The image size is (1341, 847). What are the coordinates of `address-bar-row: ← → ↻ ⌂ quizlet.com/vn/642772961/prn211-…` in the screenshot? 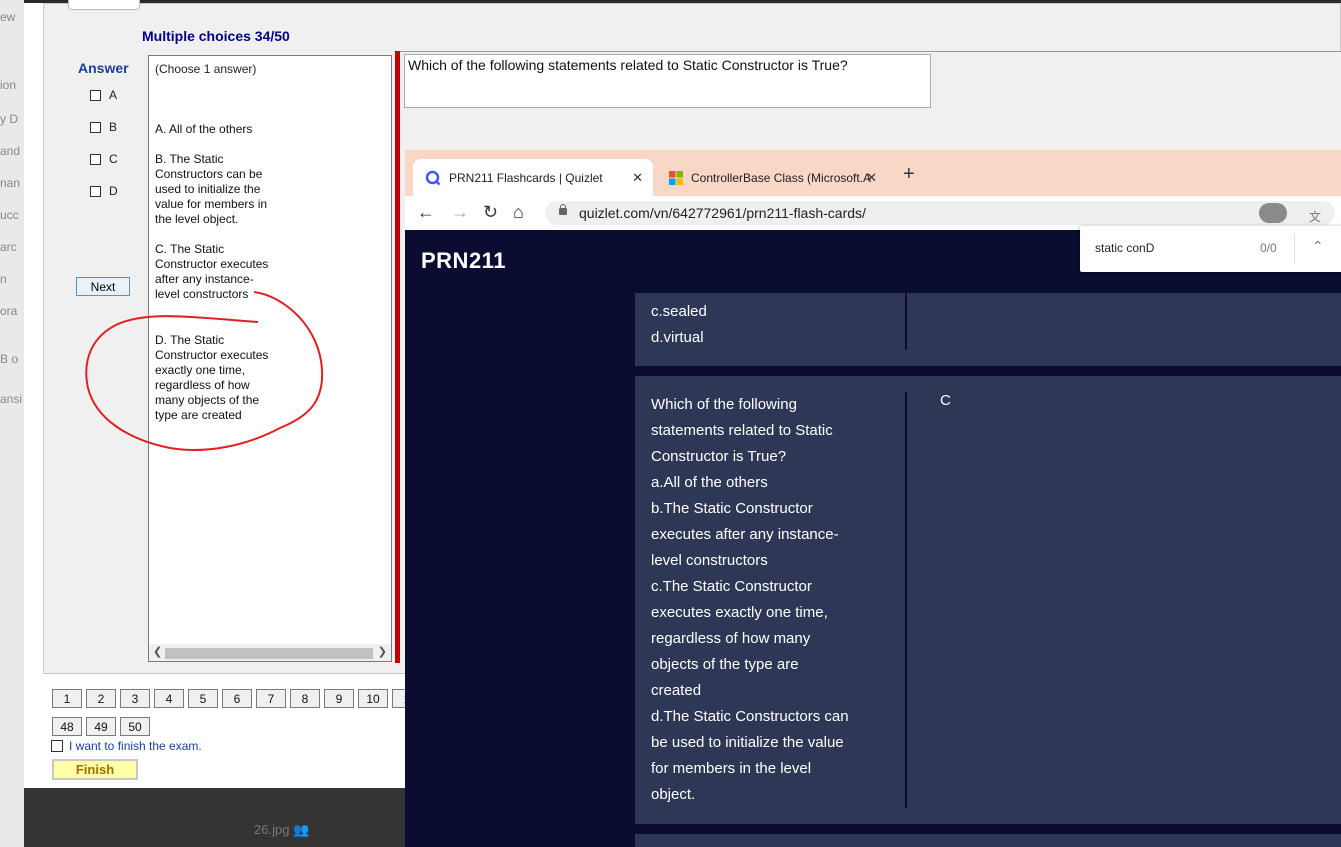 It's located at (873, 213).